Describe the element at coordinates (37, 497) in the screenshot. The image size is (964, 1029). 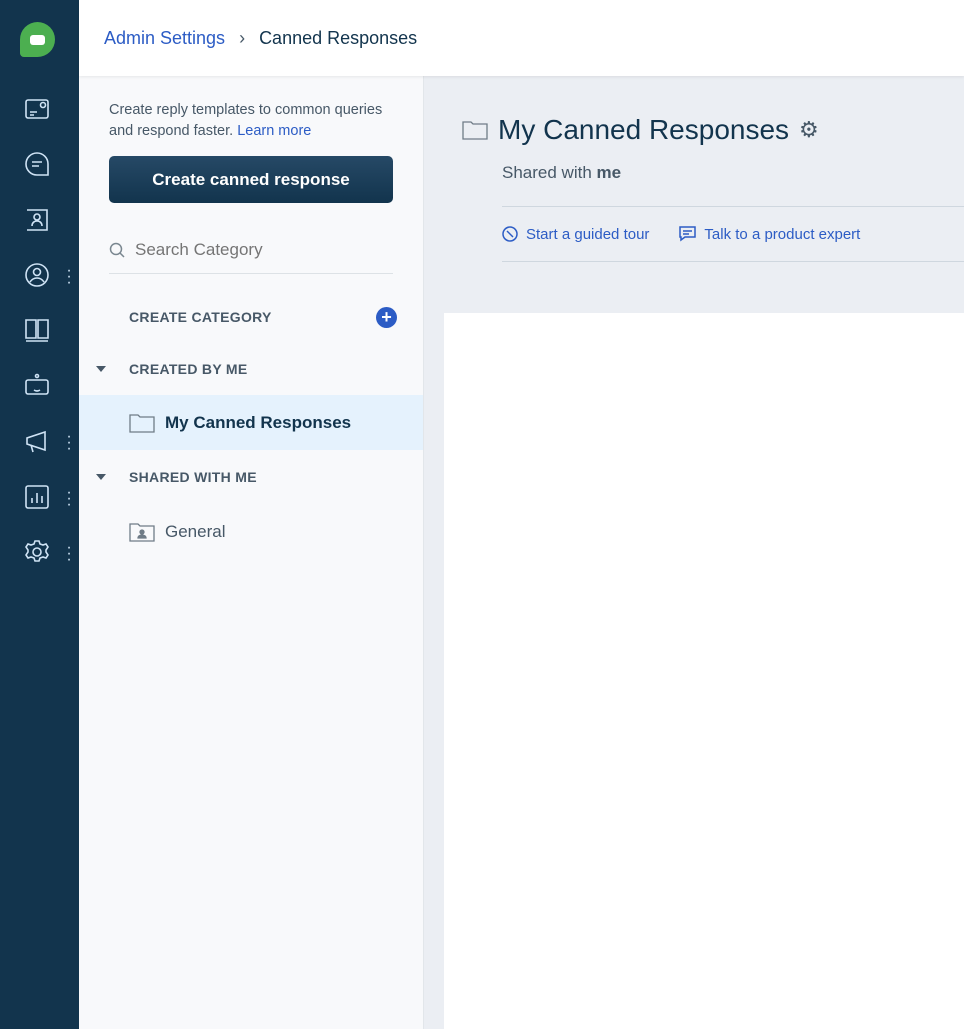
I see `reports-icon` at that location.